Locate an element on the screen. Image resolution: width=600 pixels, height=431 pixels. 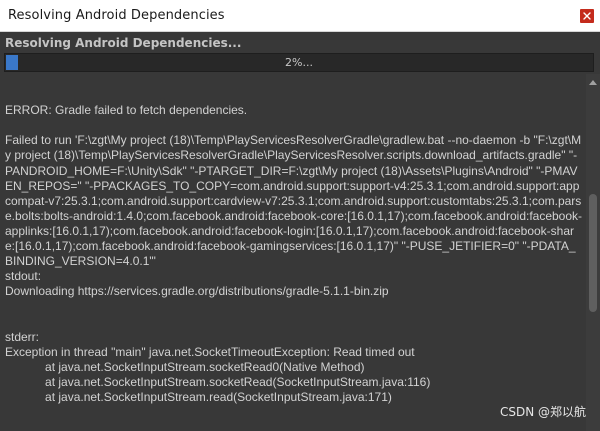
scroll-up-arrow-icon is located at coordinates (593, 82).